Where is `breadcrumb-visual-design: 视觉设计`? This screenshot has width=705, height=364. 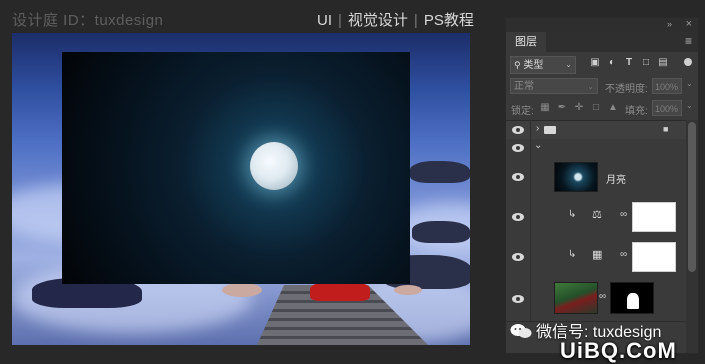
breadcrumb-visual-design: 视觉设计 is located at coordinates (377, 20).